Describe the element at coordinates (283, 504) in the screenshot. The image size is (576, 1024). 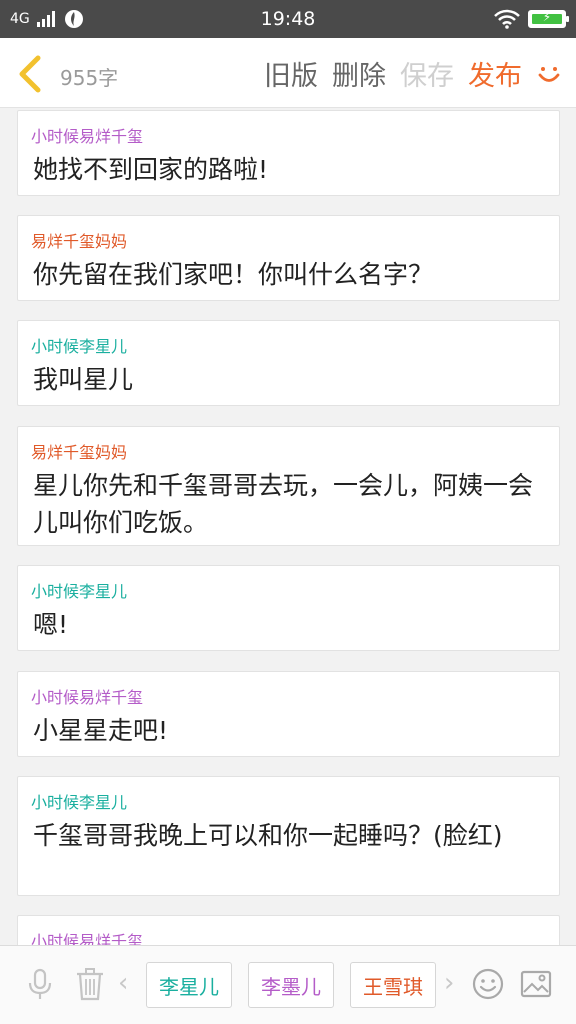
I see `dialogue-text: 星儿你先和千玺哥哥去玩，一会儿，阿姨一会儿叫你们吃饭。` at that location.